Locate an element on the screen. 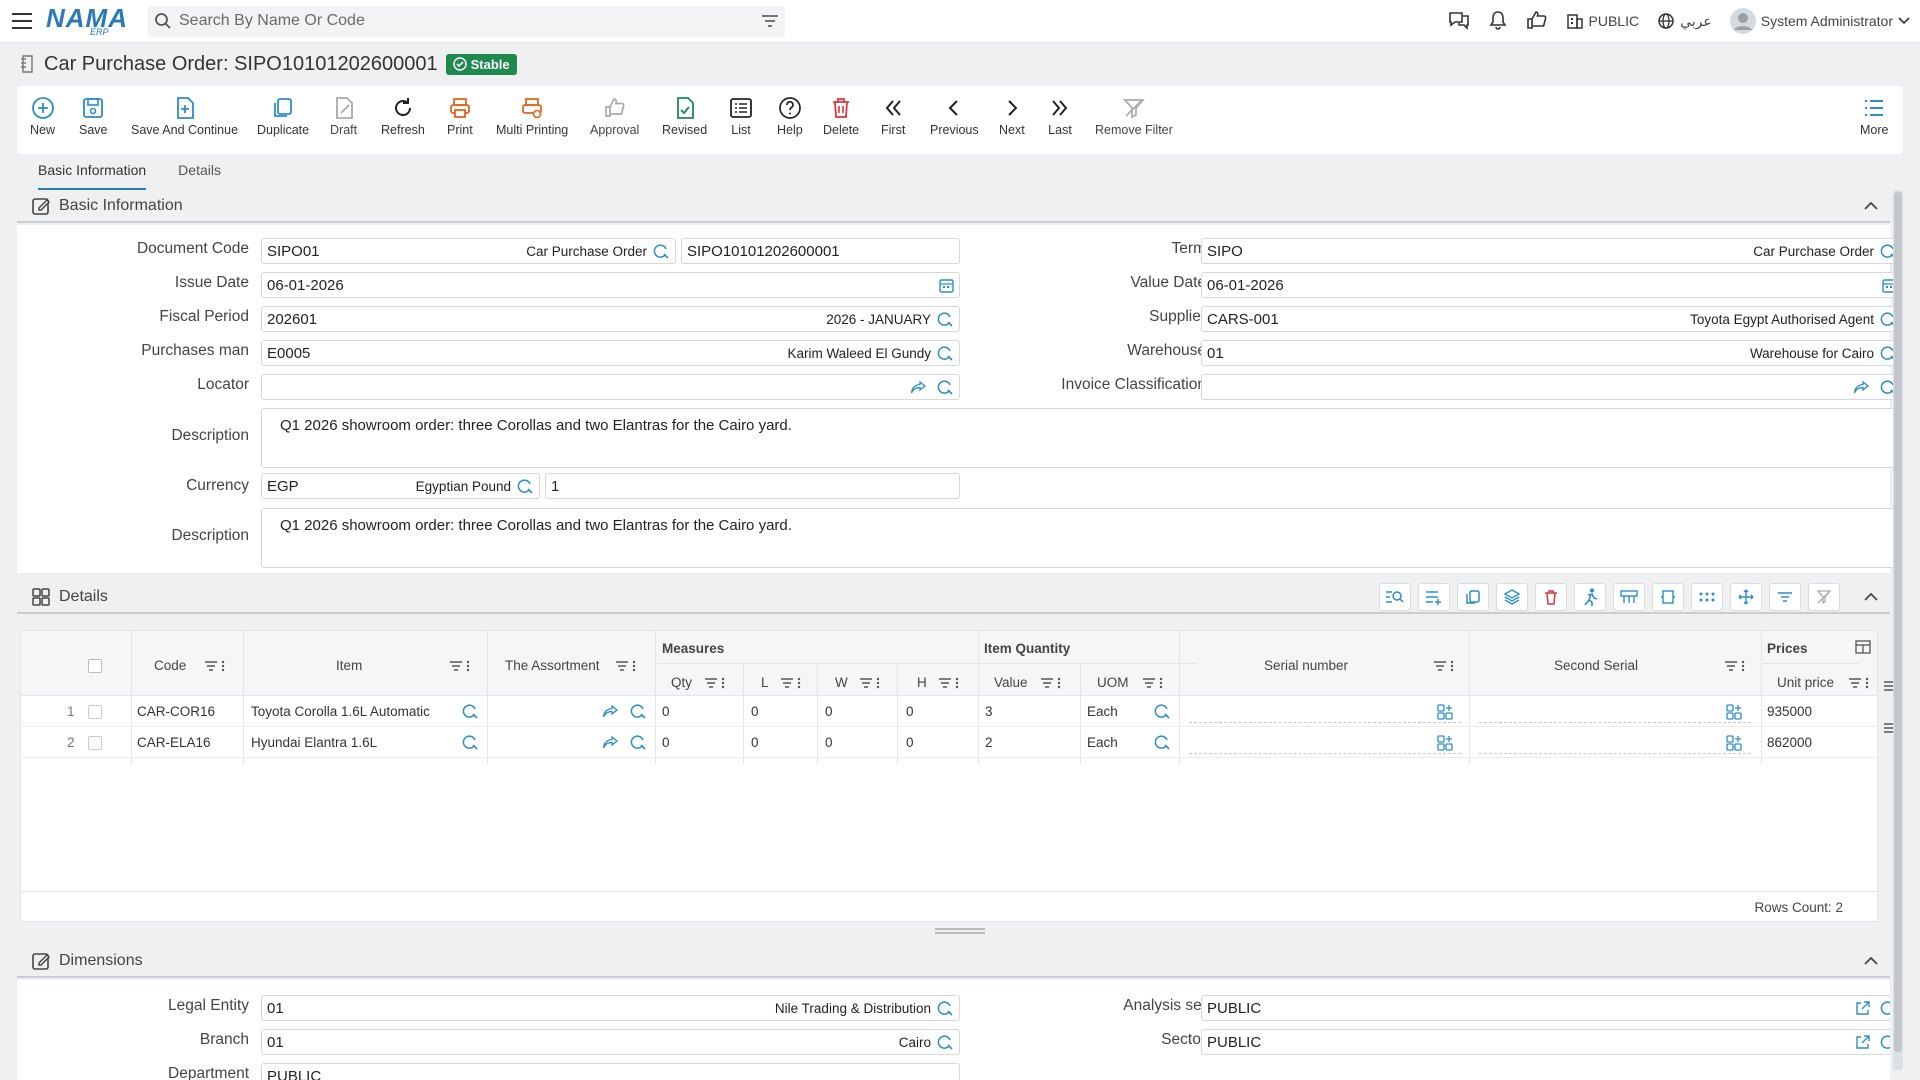  column-serial-number: Serial number is located at coordinates (1306, 665).